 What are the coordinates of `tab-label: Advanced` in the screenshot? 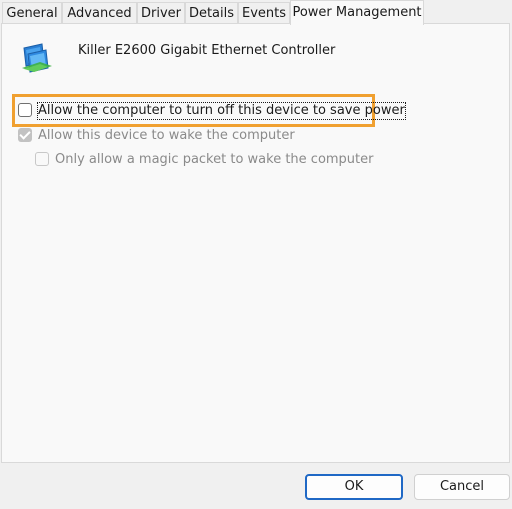 It's located at (99, 13).